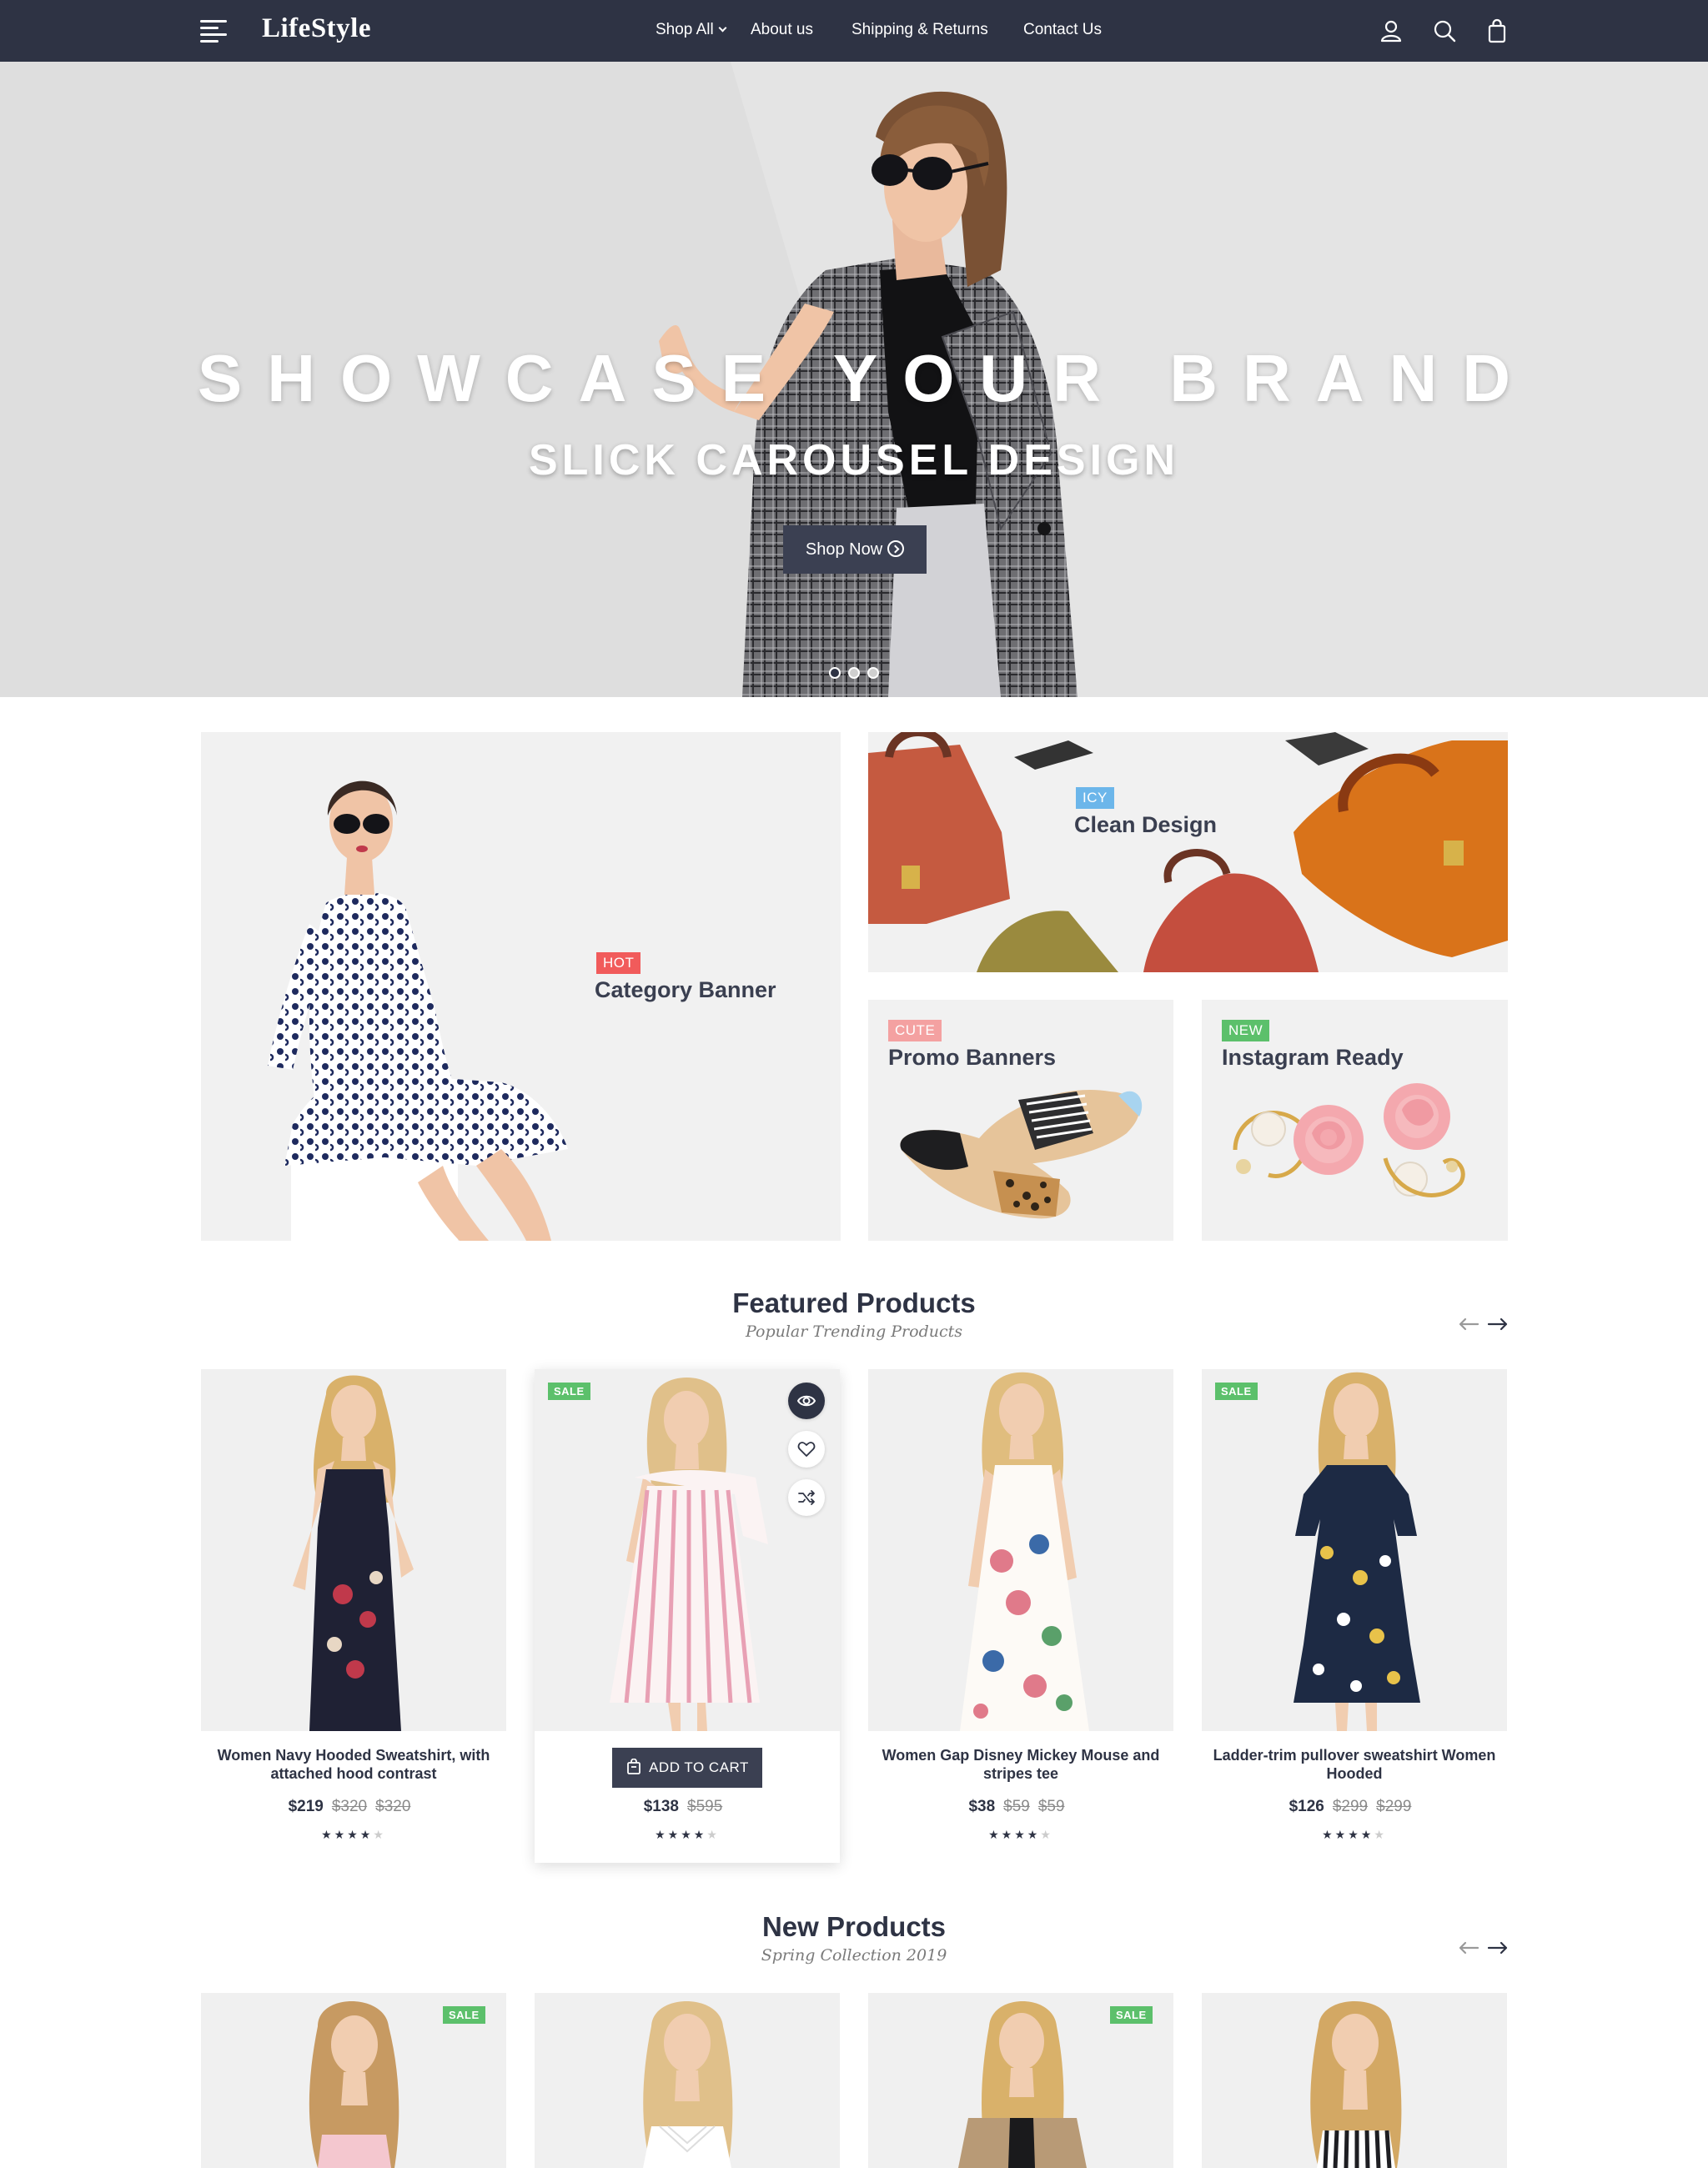 Image resolution: width=1708 pixels, height=2168 pixels. I want to click on nav-item-shop-all: Shop All, so click(691, 30).